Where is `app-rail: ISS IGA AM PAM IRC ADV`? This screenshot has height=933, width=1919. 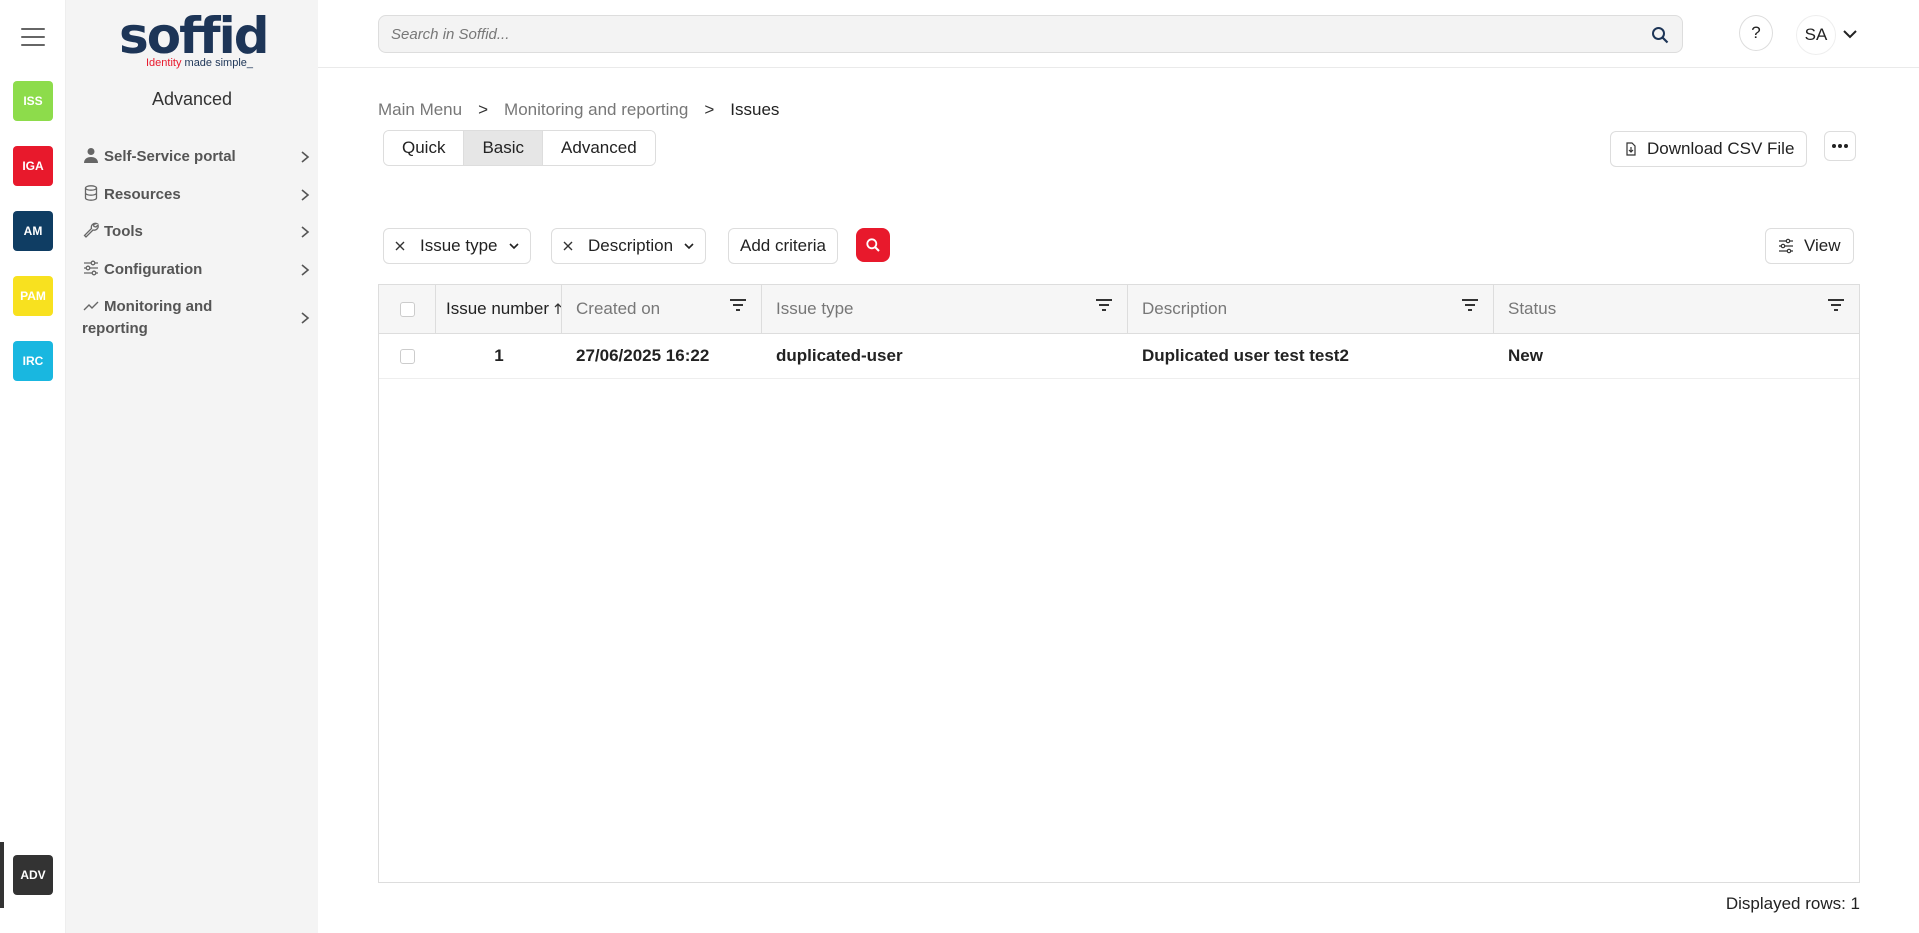
app-rail: ISS IGA AM PAM IRC ADV is located at coordinates (33, 466).